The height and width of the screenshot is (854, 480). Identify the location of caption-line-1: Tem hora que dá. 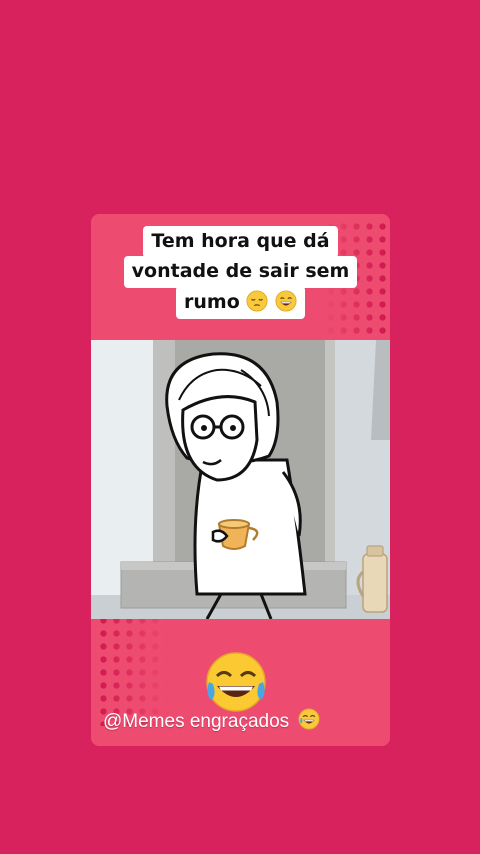
(240, 242).